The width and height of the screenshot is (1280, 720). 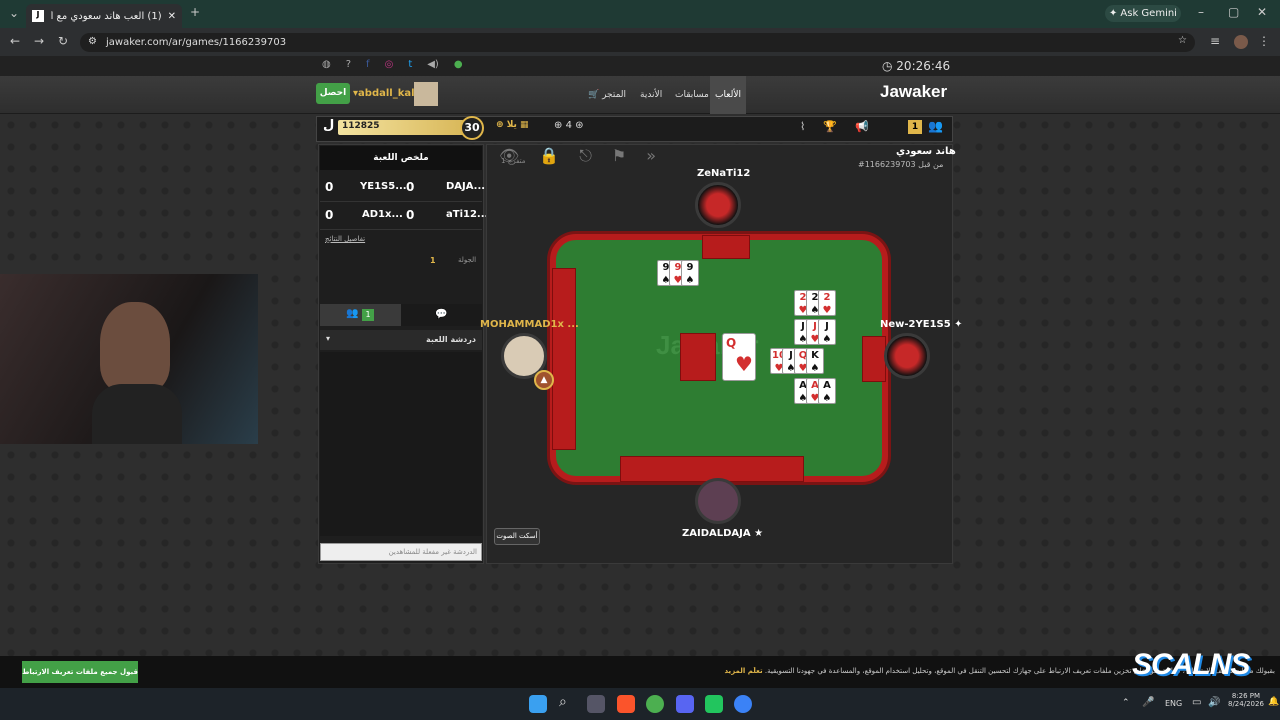 I want to click on nav-tournaments: مسابقات, so click(x=692, y=95).